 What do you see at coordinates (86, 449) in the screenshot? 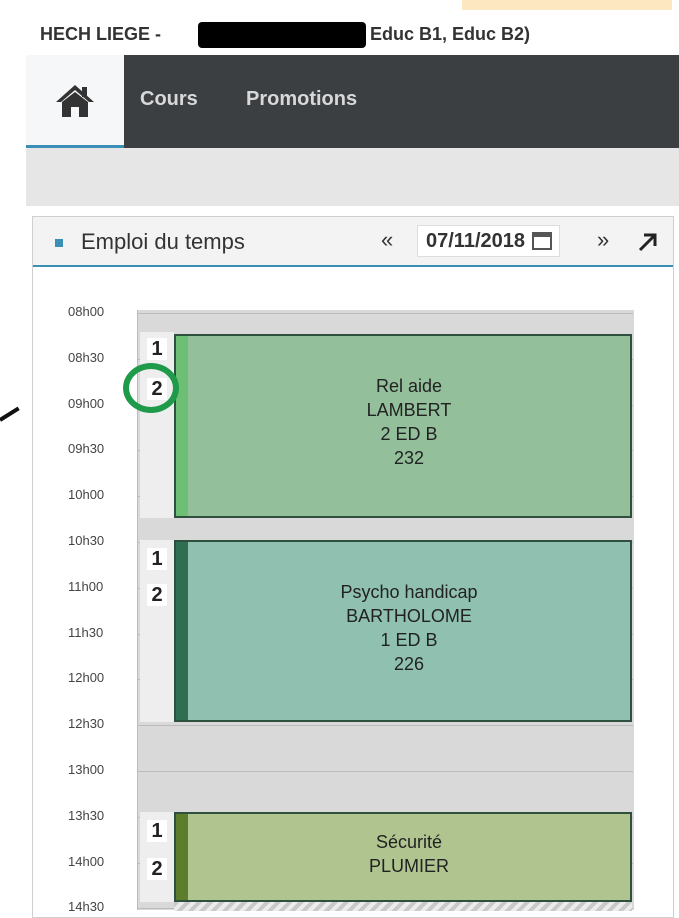
I see `time-label: 09h30` at bounding box center [86, 449].